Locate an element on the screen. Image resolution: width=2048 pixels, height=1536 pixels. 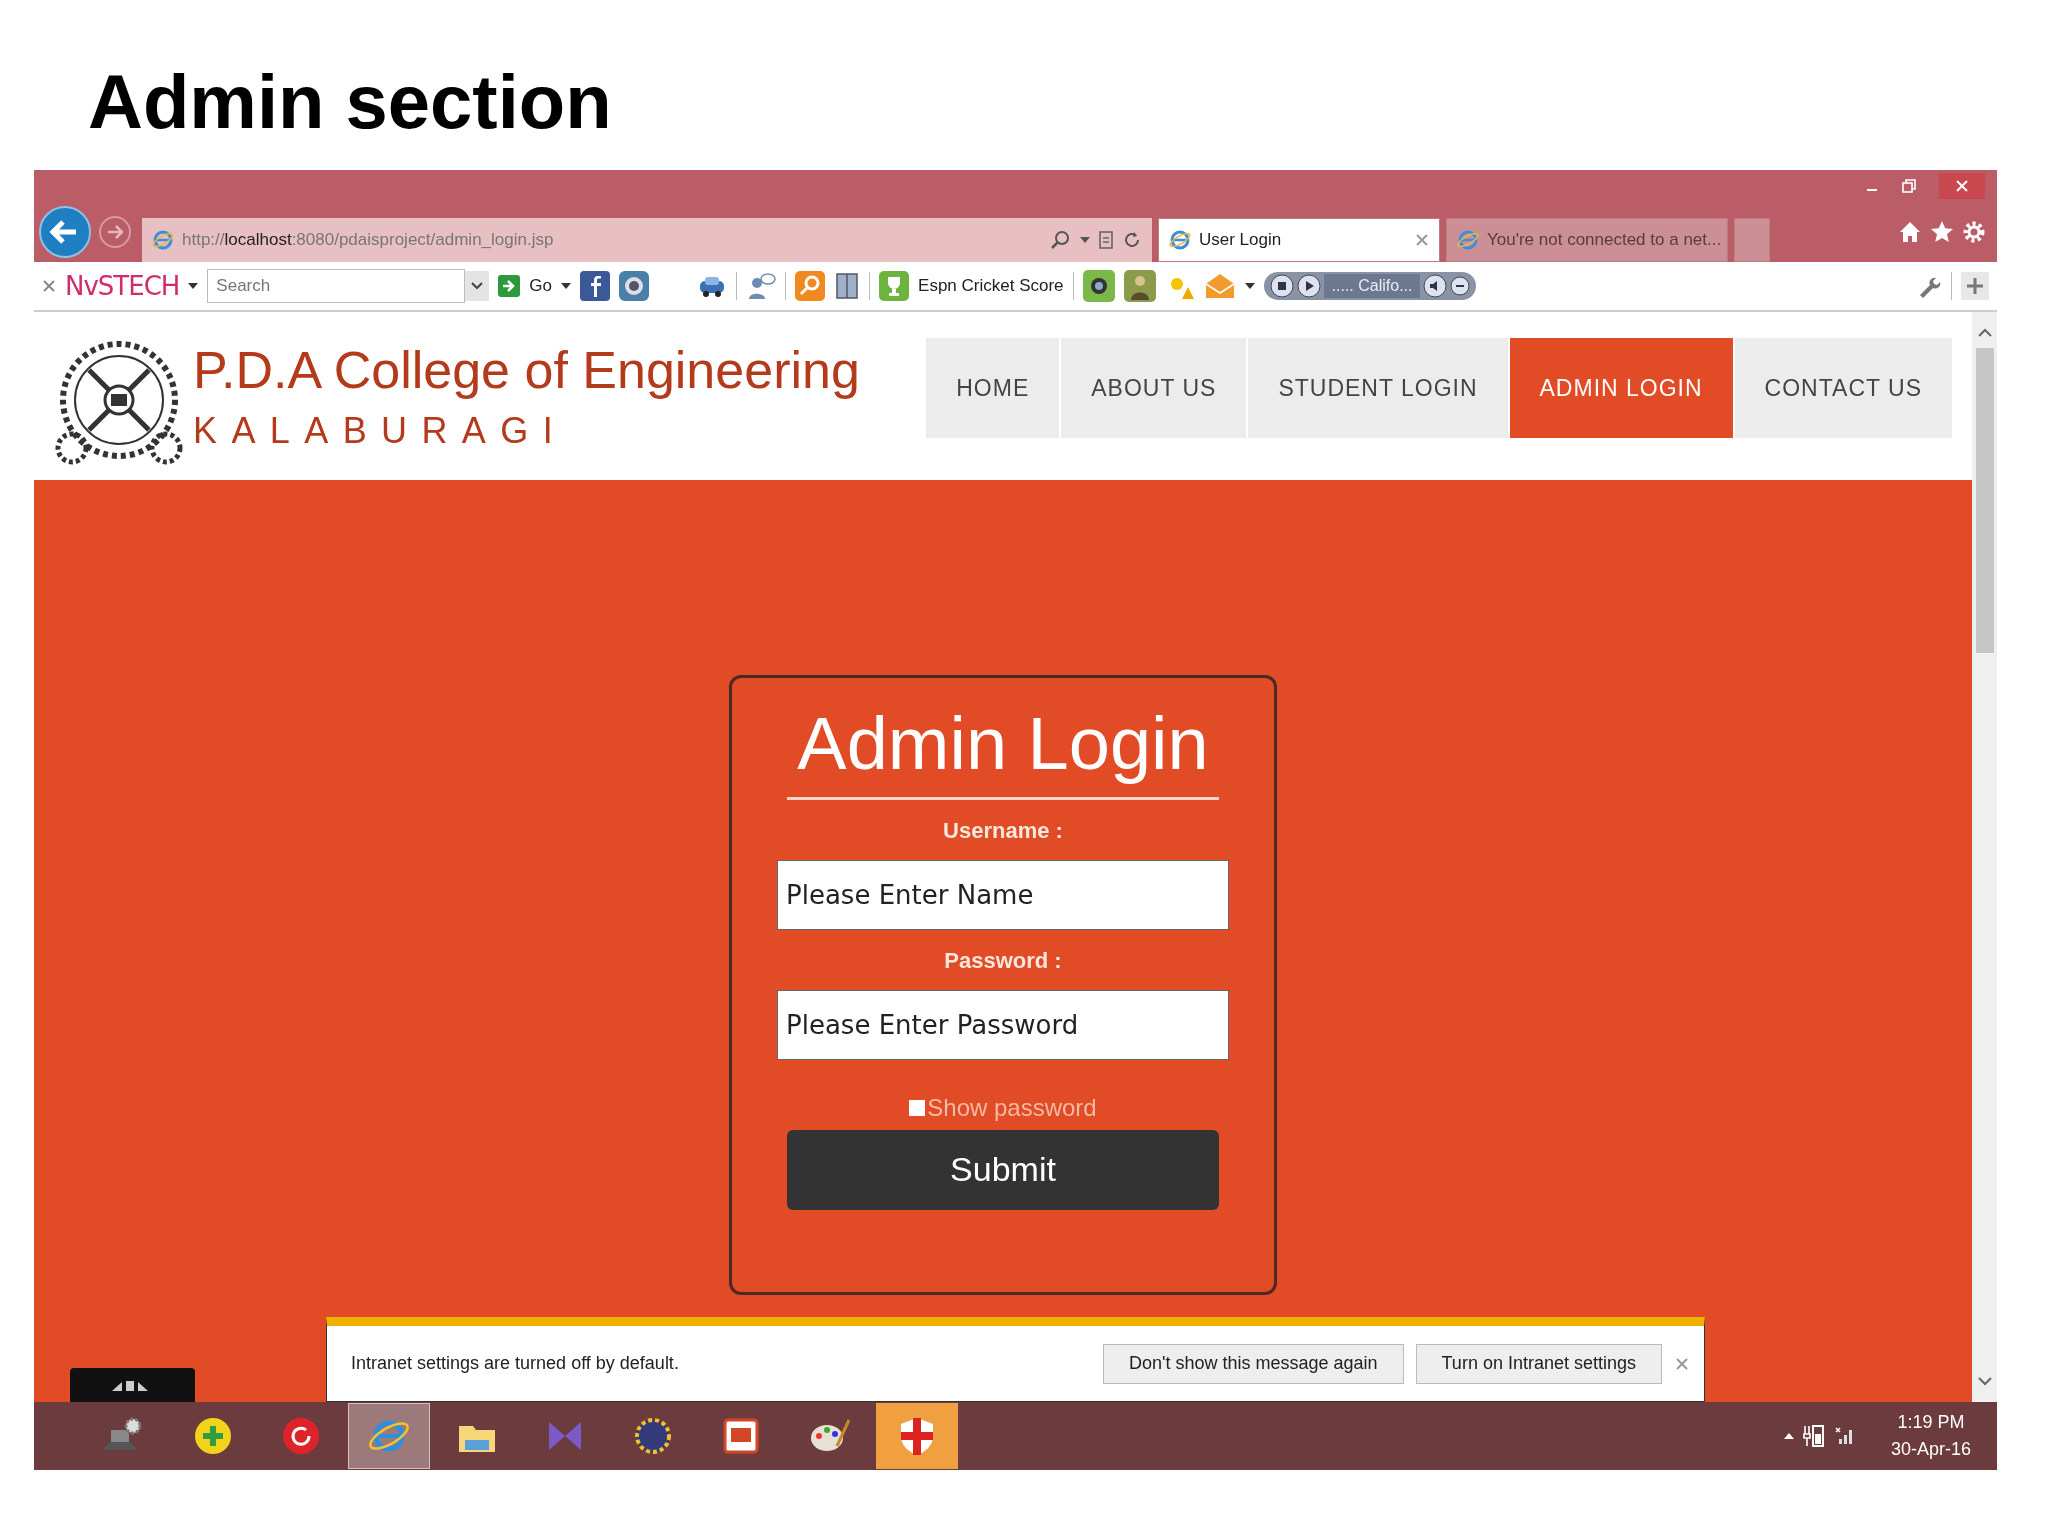
stop-icon is located at coordinates (1281, 286).